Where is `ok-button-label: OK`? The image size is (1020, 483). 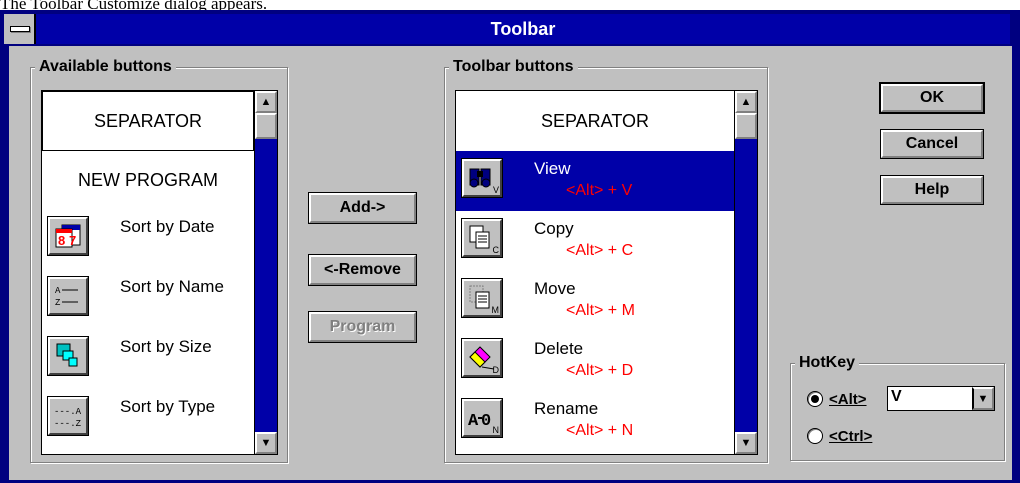
ok-button-label: OK is located at coordinates (932, 97).